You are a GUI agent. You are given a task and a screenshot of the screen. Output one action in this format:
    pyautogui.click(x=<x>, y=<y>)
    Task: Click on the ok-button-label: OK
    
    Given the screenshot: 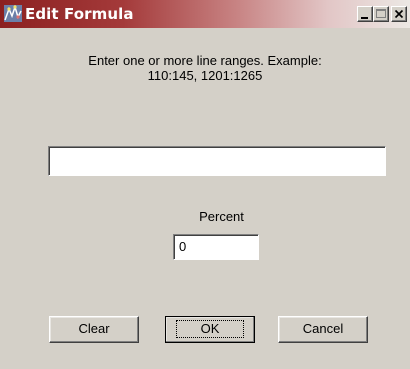 What is the action you would take?
    pyautogui.click(x=210, y=329)
    